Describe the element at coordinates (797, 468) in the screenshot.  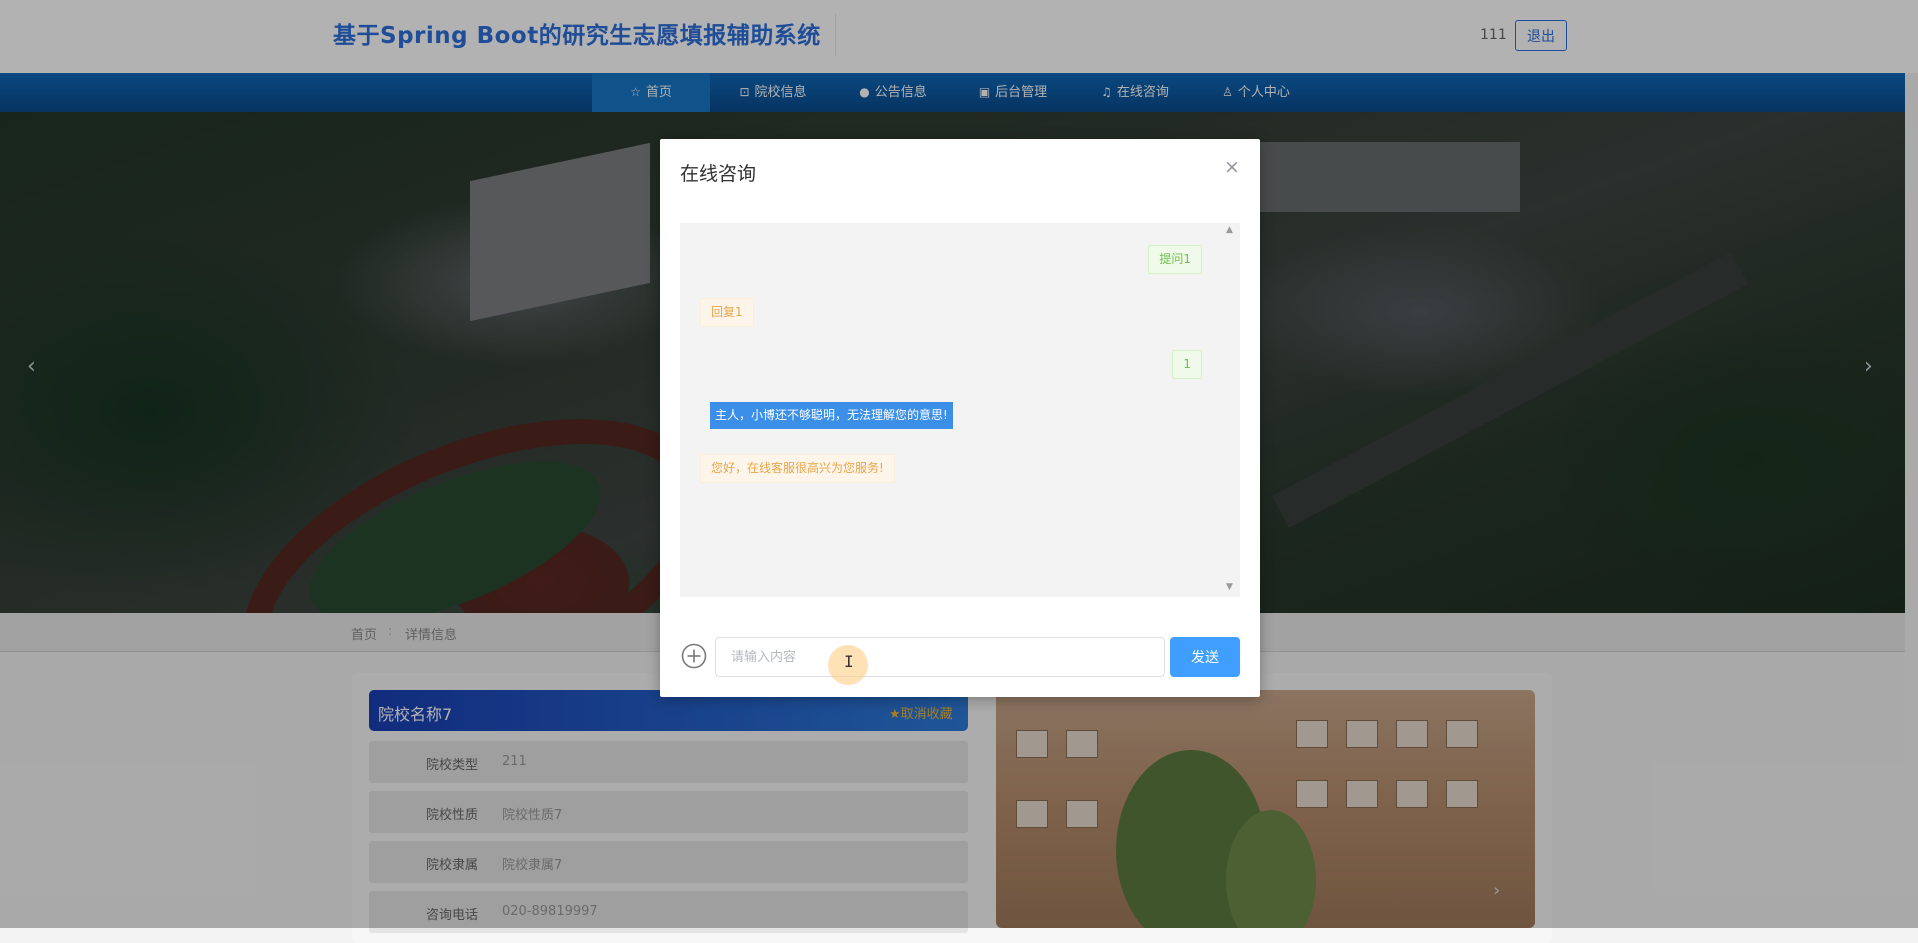
I see `chat-message-bot: 您好，在线客服很高兴为您服务!` at that location.